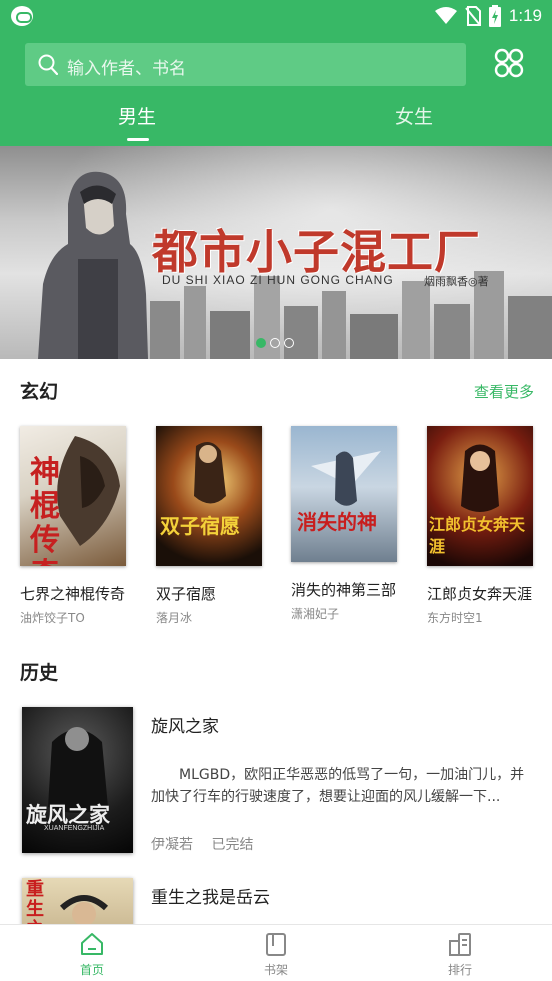 The width and height of the screenshot is (552, 981). I want to click on book-cover: 双子宿愿, so click(209, 496).